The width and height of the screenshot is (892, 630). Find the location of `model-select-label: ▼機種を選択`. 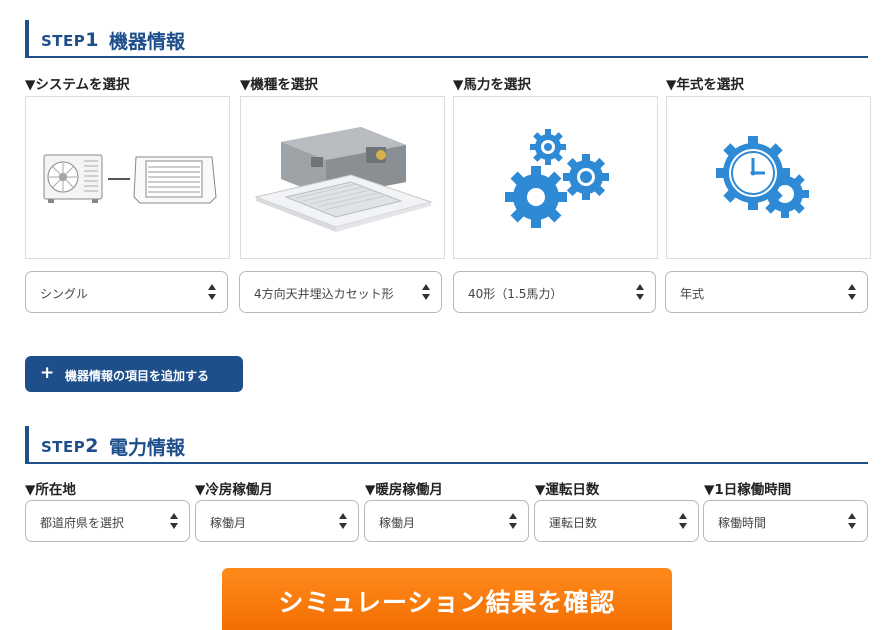

model-select-label: ▼機種を選択 is located at coordinates (279, 85).